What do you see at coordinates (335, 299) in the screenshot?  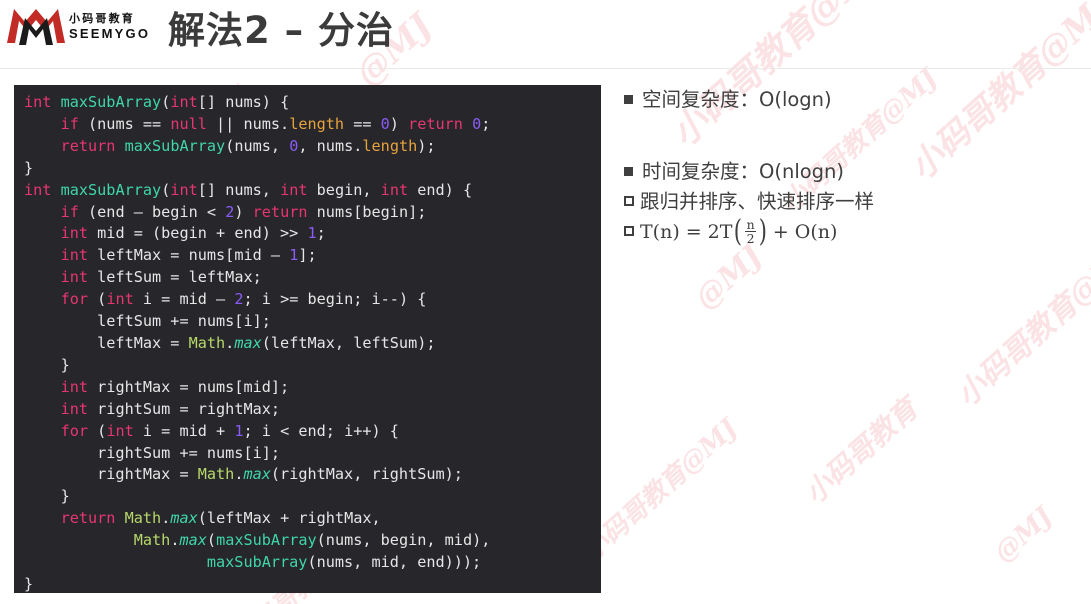 I see `code-token: ; i >= begin; i--) {` at bounding box center [335, 299].